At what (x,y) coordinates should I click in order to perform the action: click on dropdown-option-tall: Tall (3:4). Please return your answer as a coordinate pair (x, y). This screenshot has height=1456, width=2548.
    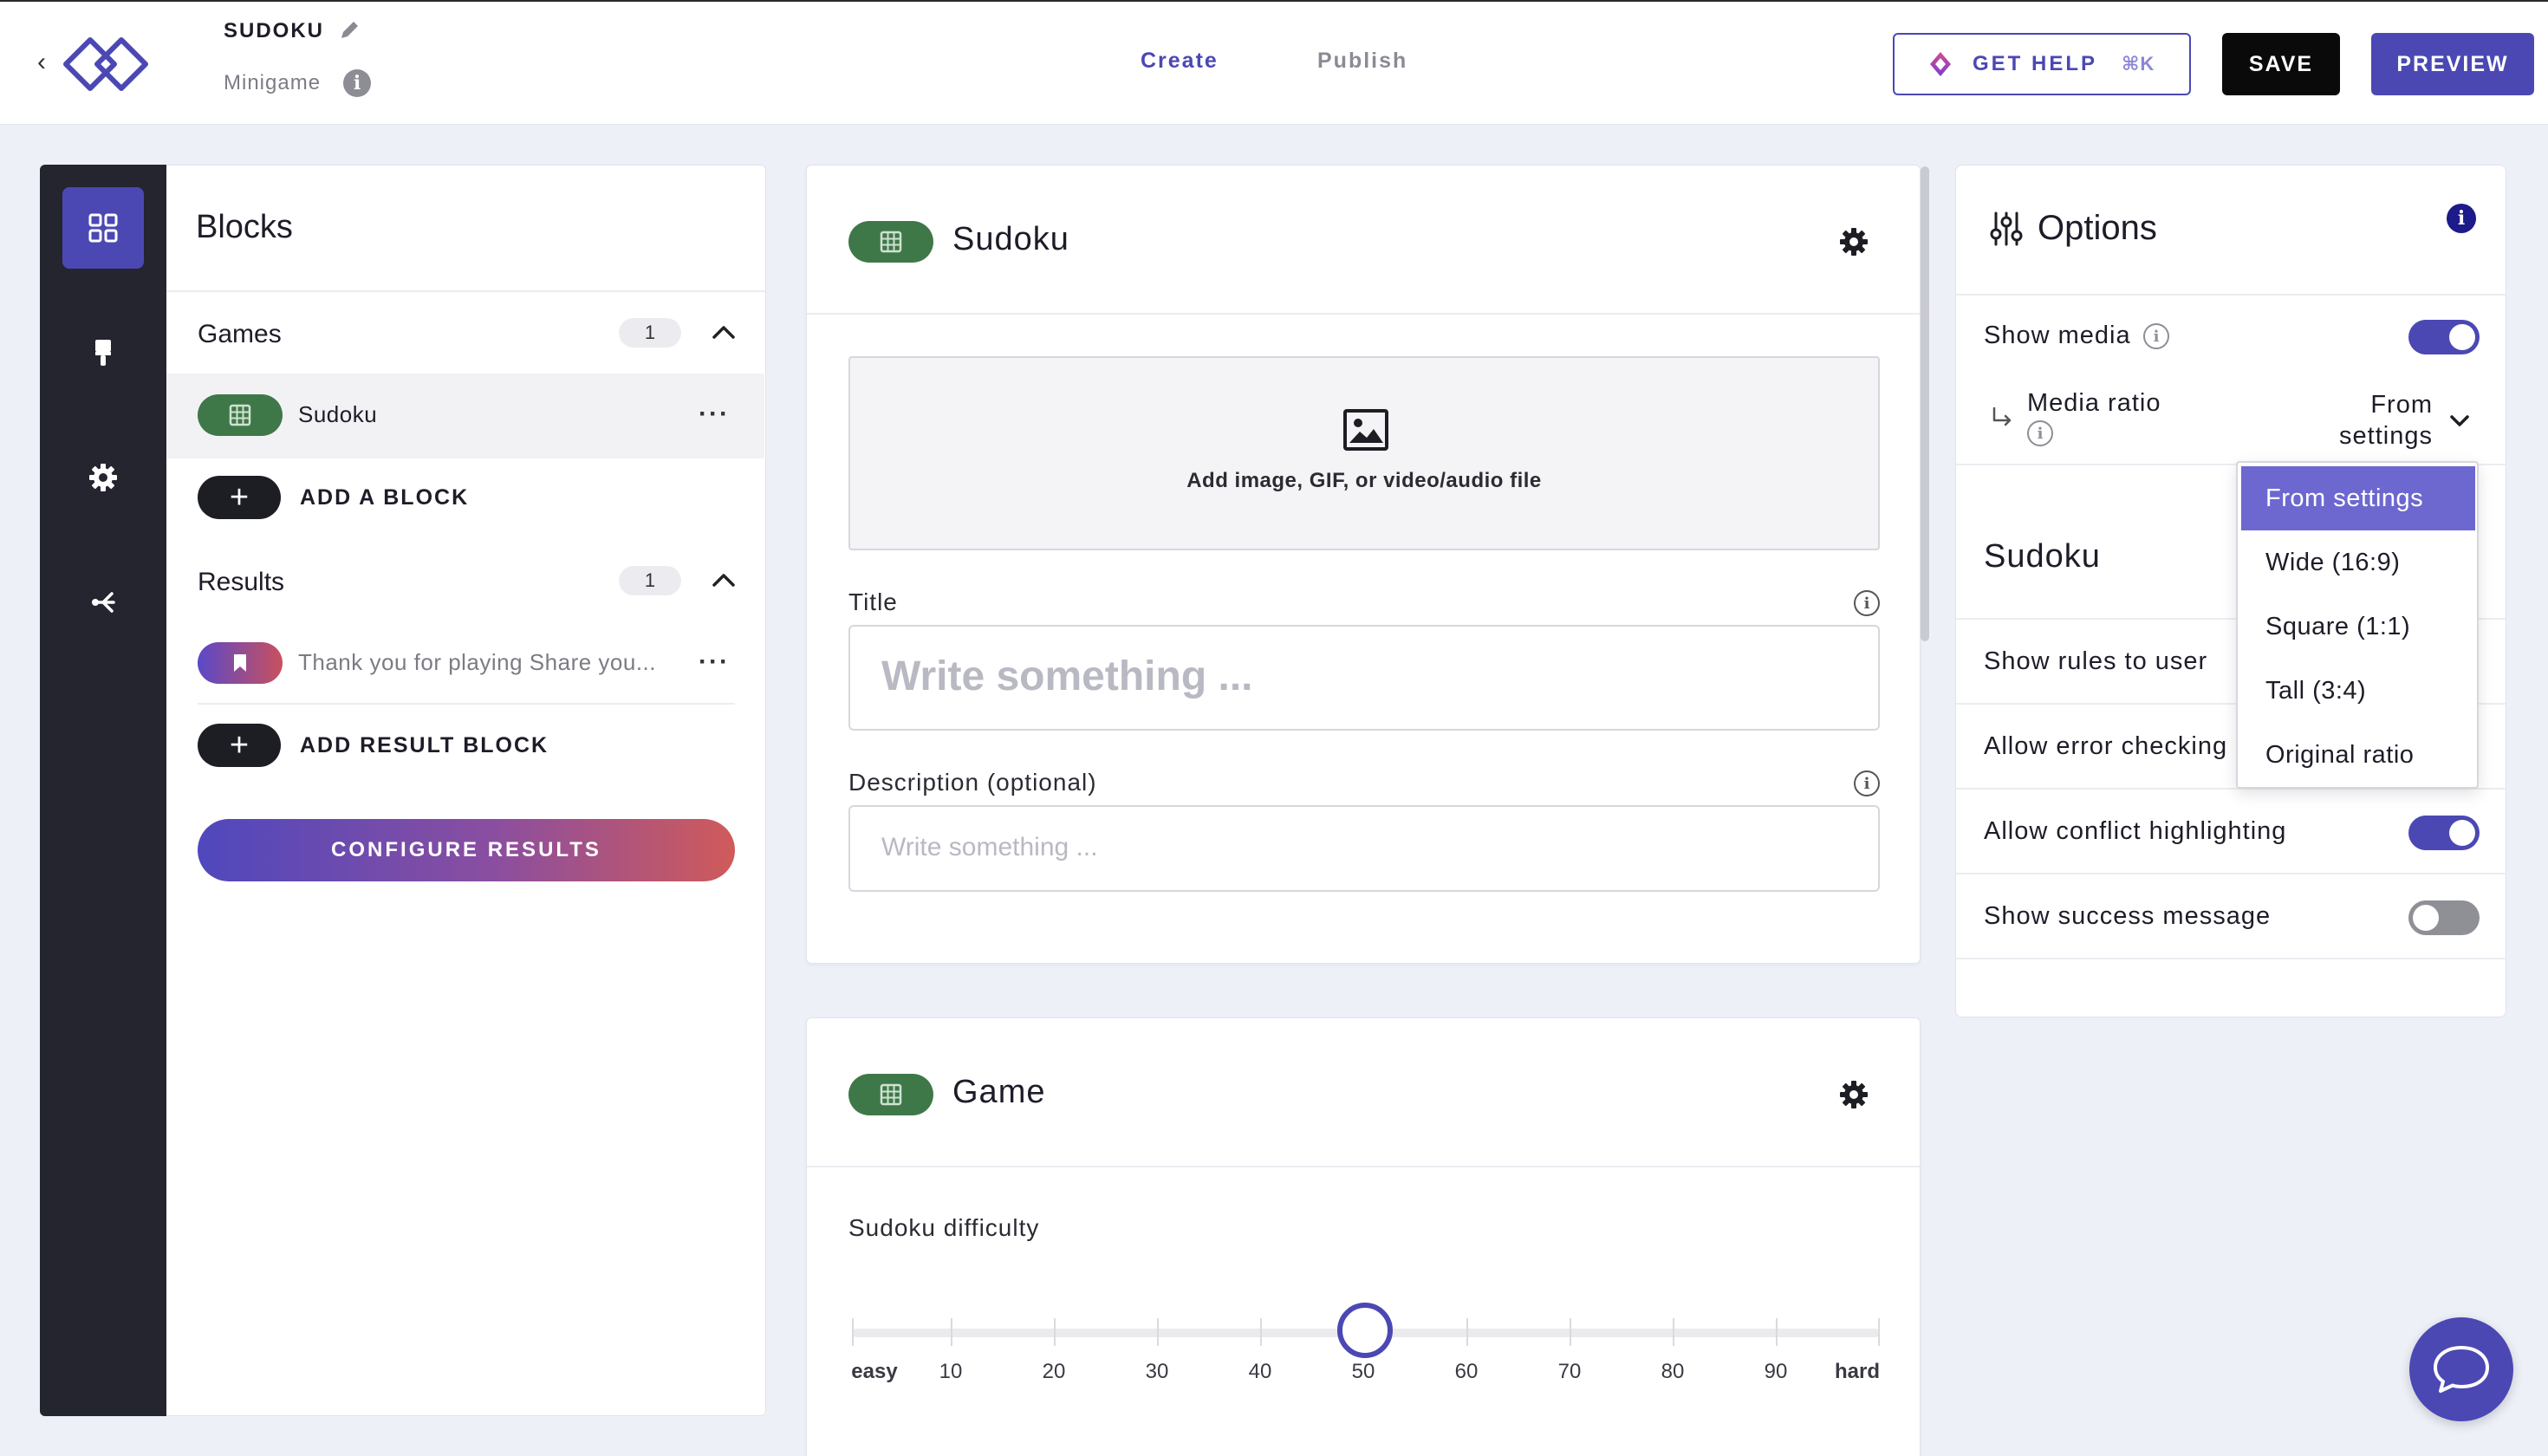
    Looking at the image, I should click on (2358, 691).